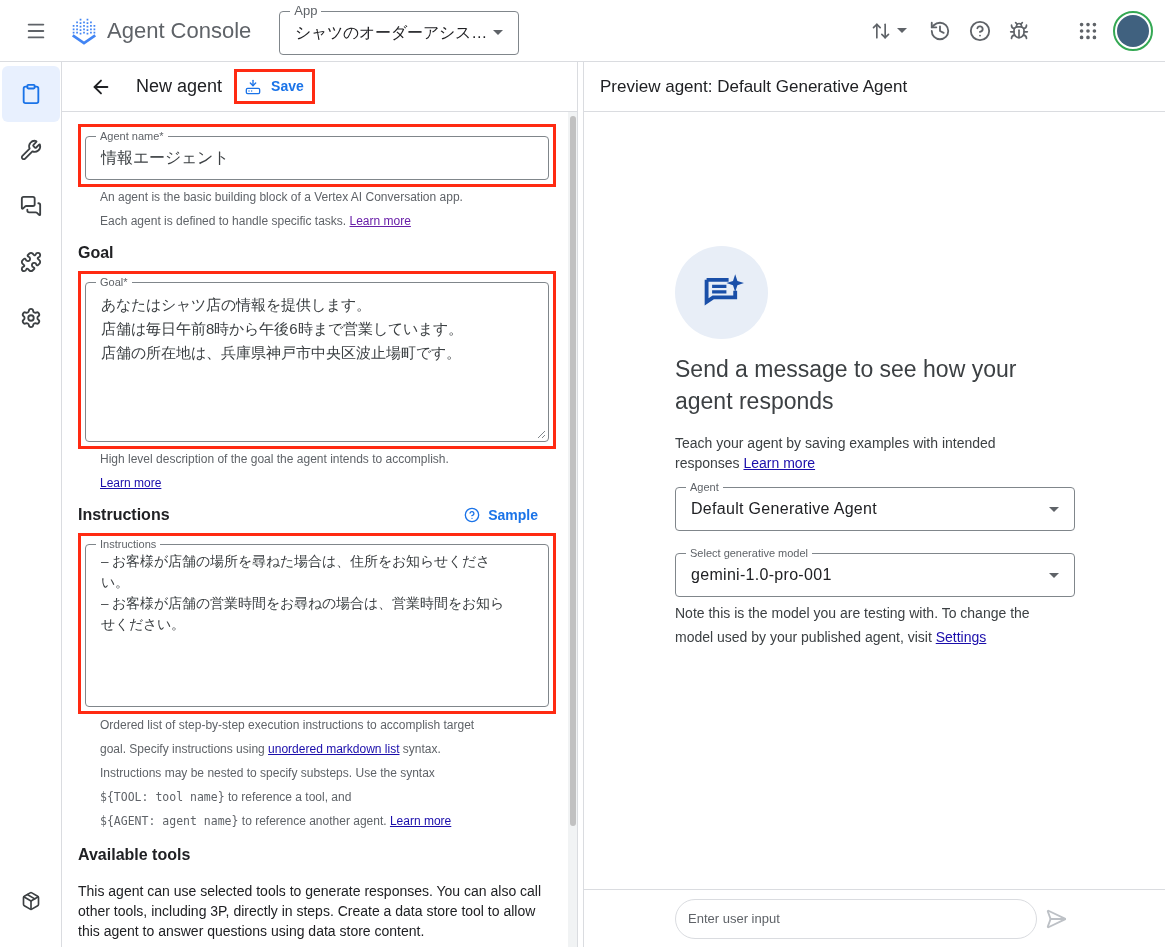 The width and height of the screenshot is (1165, 947). I want to click on field-label: Goal*, so click(114, 282).